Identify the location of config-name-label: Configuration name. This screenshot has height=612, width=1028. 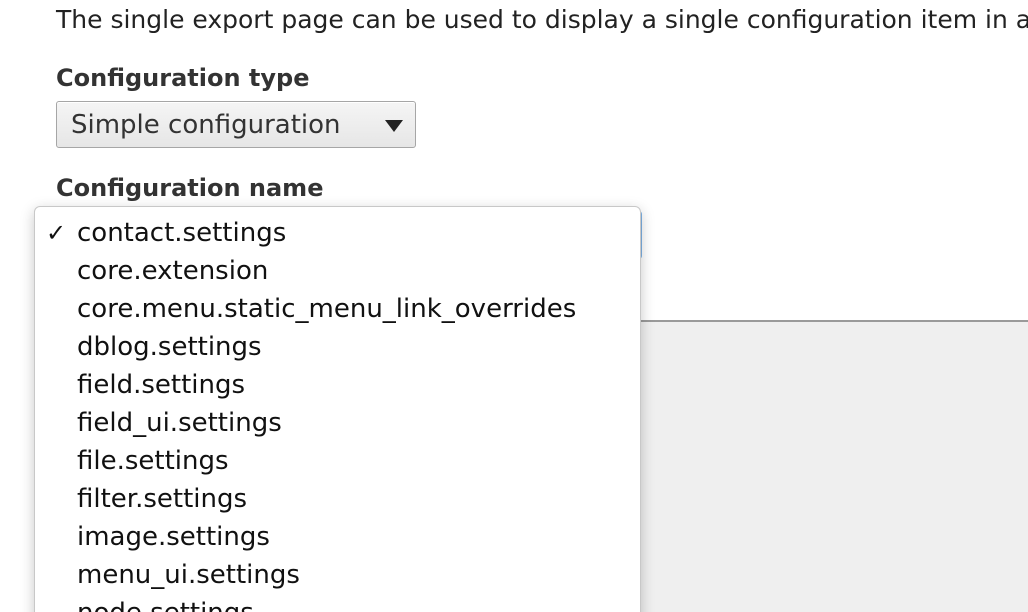
(190, 188).